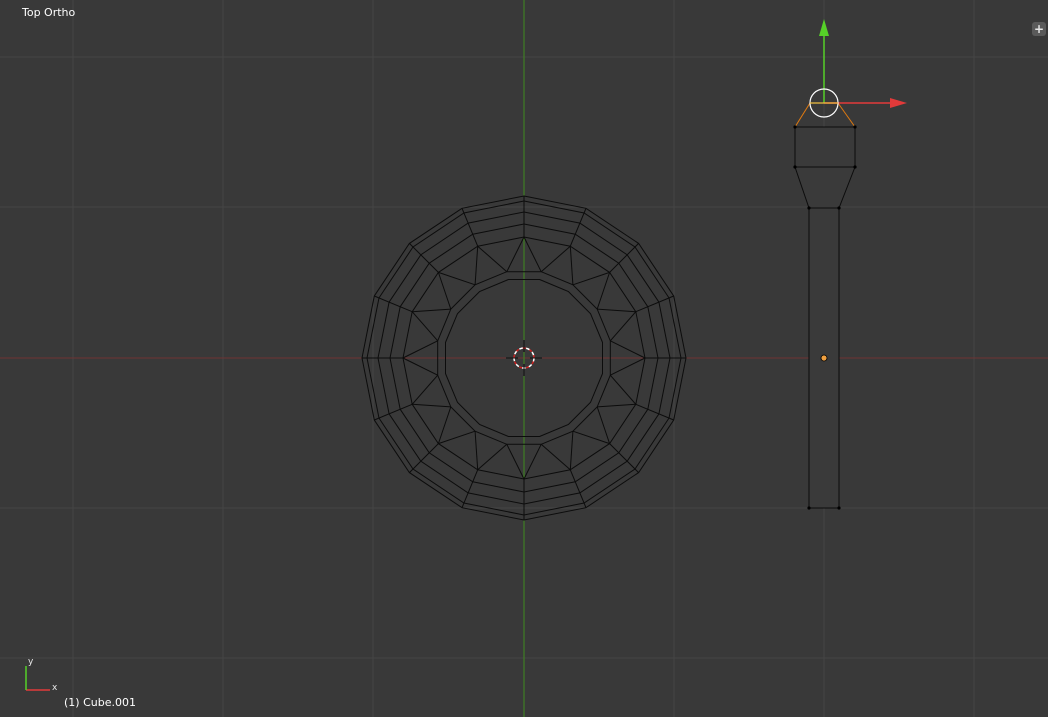 The height and width of the screenshot is (717, 1048). Describe the element at coordinates (898, 103) in the screenshot. I see `x-axis-arrow-icon` at that location.